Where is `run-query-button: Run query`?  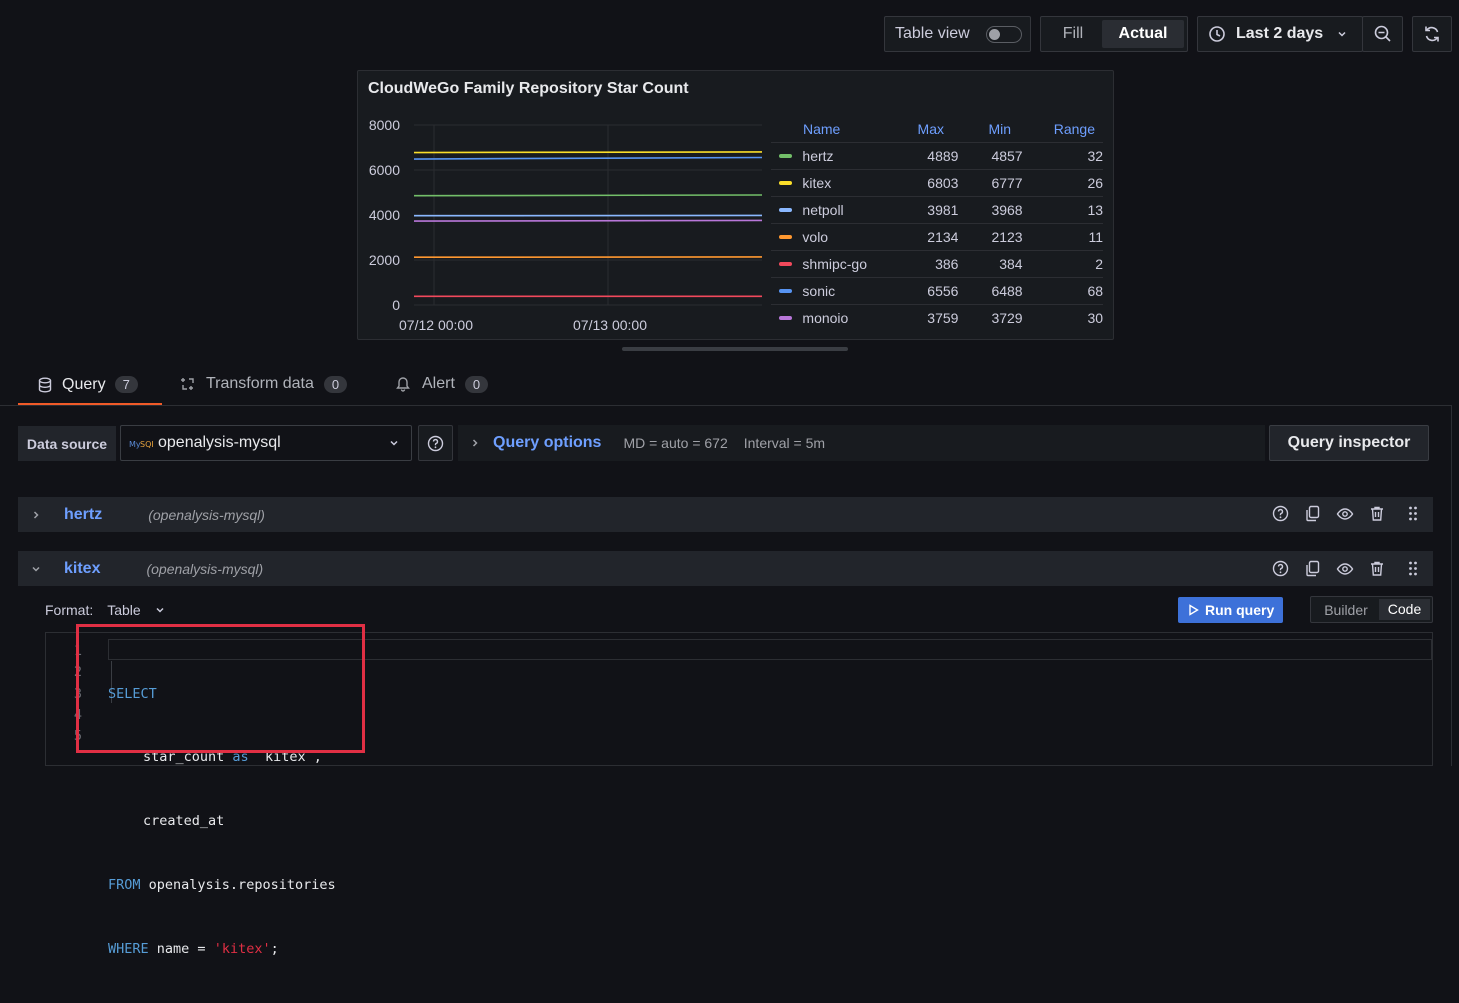
run-query-button: Run query is located at coordinates (1230, 610).